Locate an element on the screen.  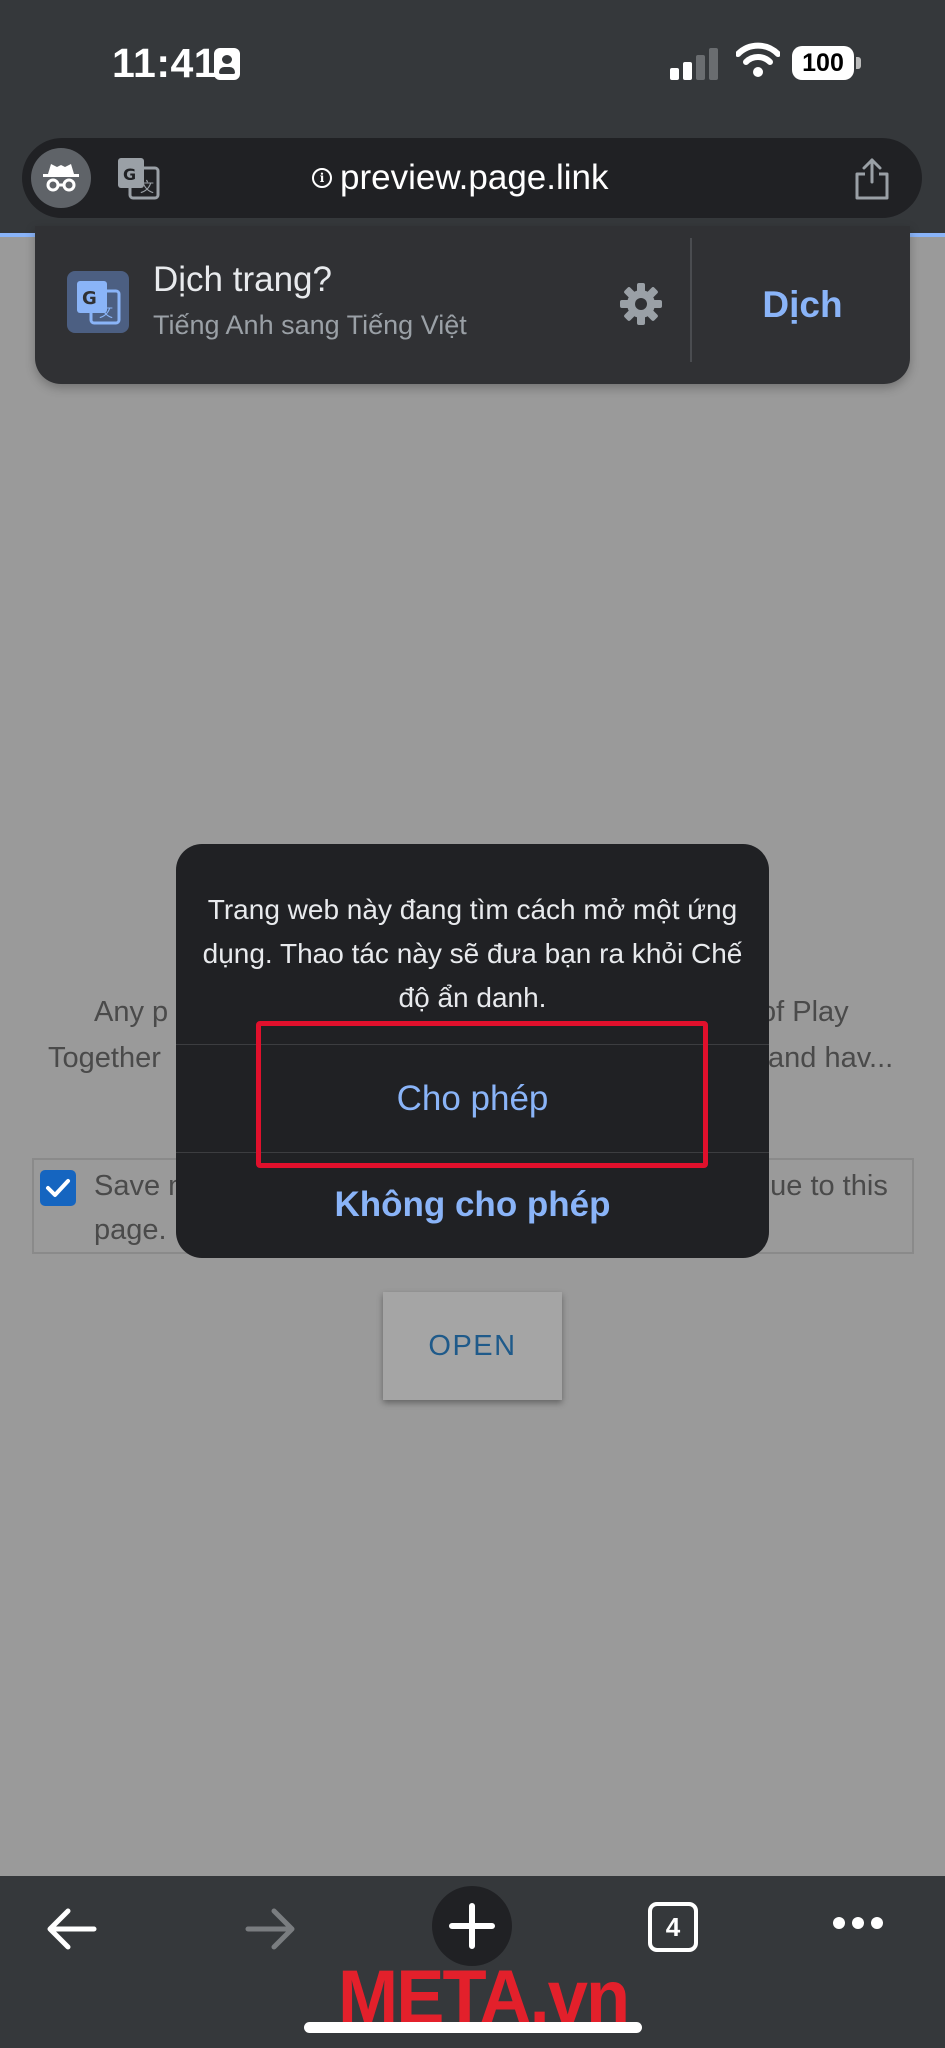
translate-divider is located at coordinates (691, 300).